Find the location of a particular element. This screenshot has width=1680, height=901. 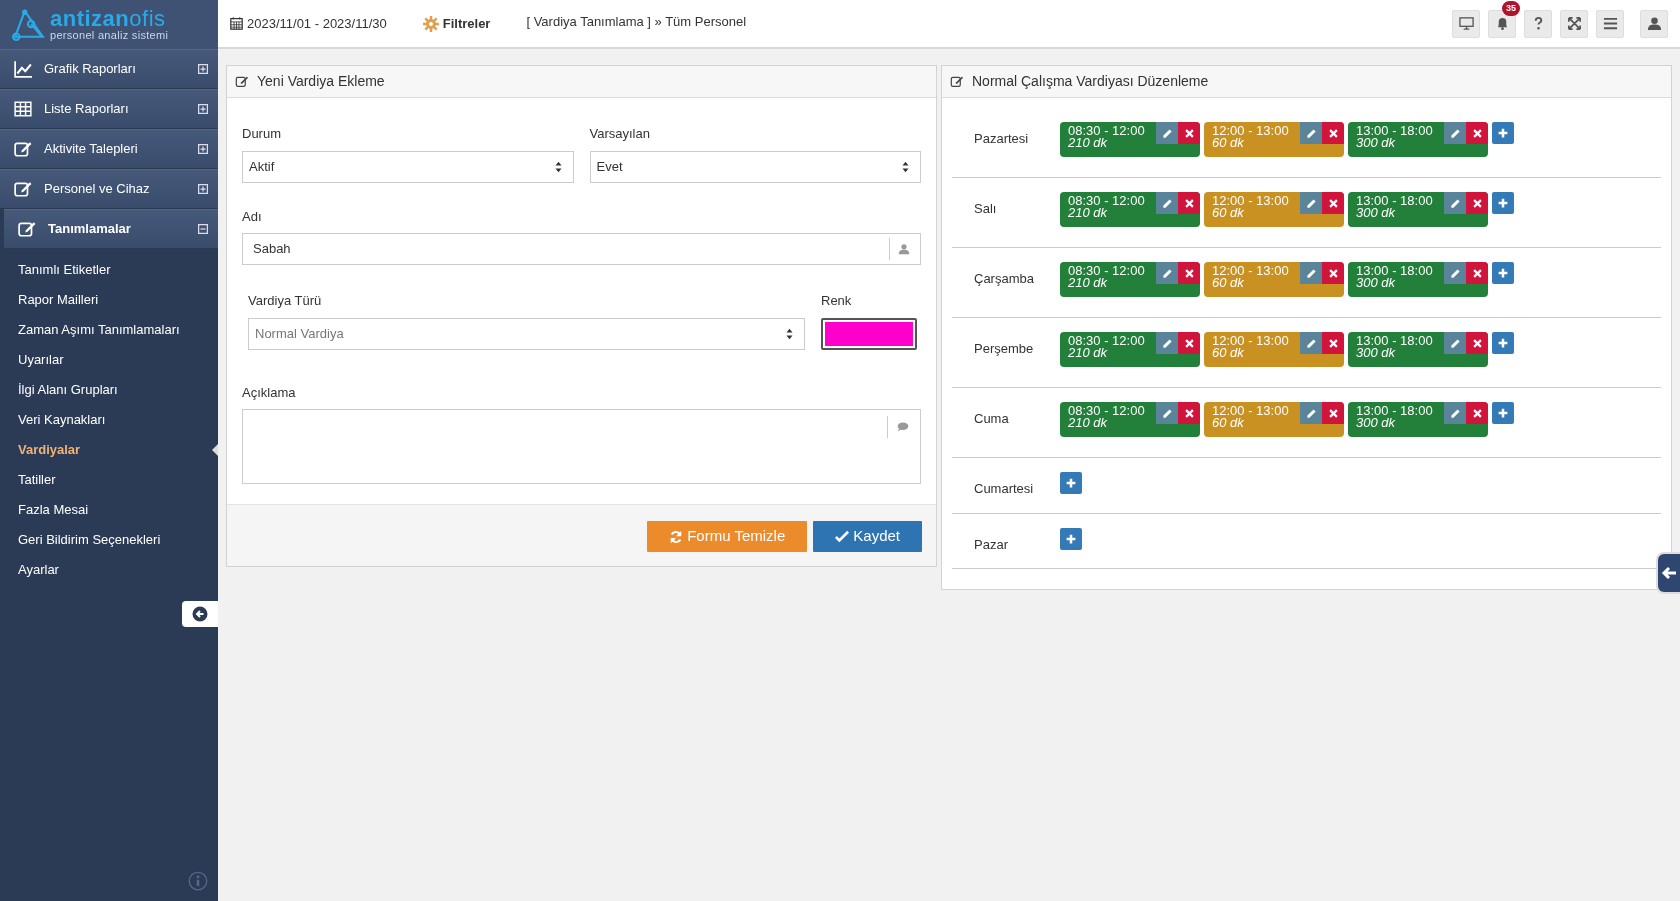

speech-bubble-icon is located at coordinates (903, 427).